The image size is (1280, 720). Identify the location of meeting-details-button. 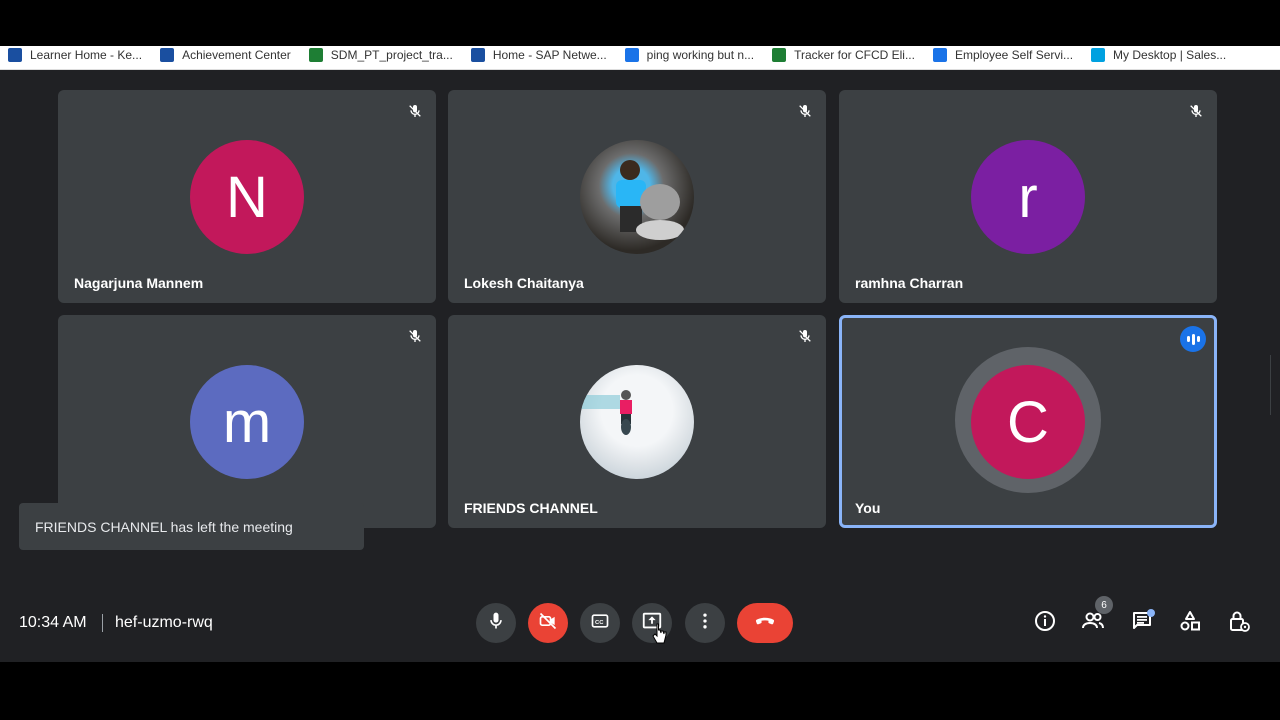
(1045, 623).